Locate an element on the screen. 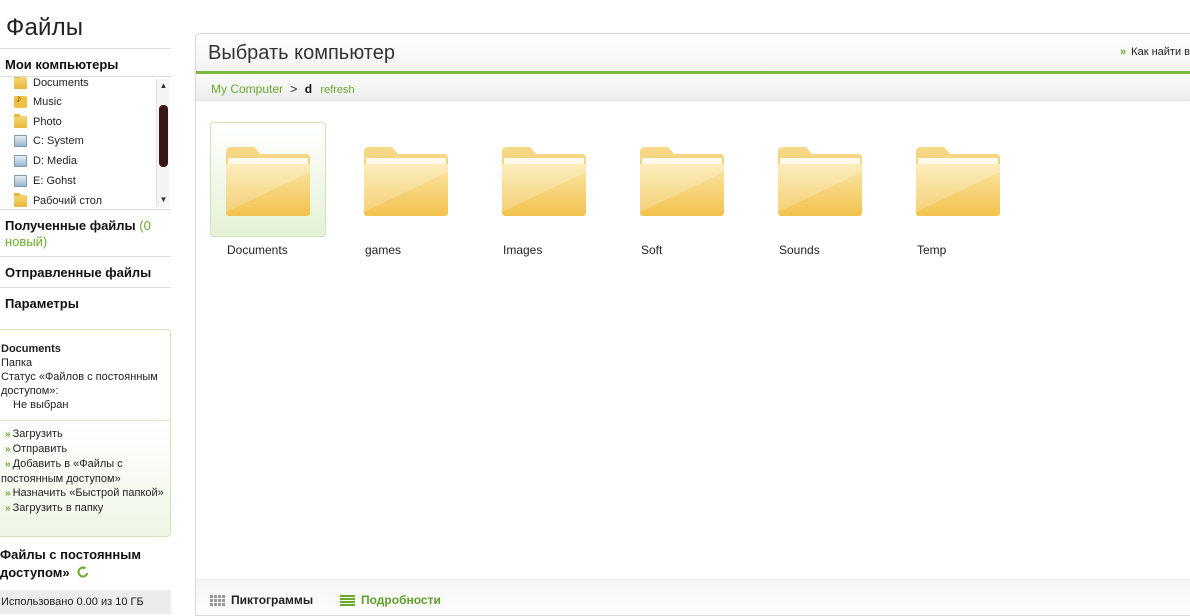 This screenshot has width=1190, height=616. folder-item: Temp is located at coordinates (958, 192).